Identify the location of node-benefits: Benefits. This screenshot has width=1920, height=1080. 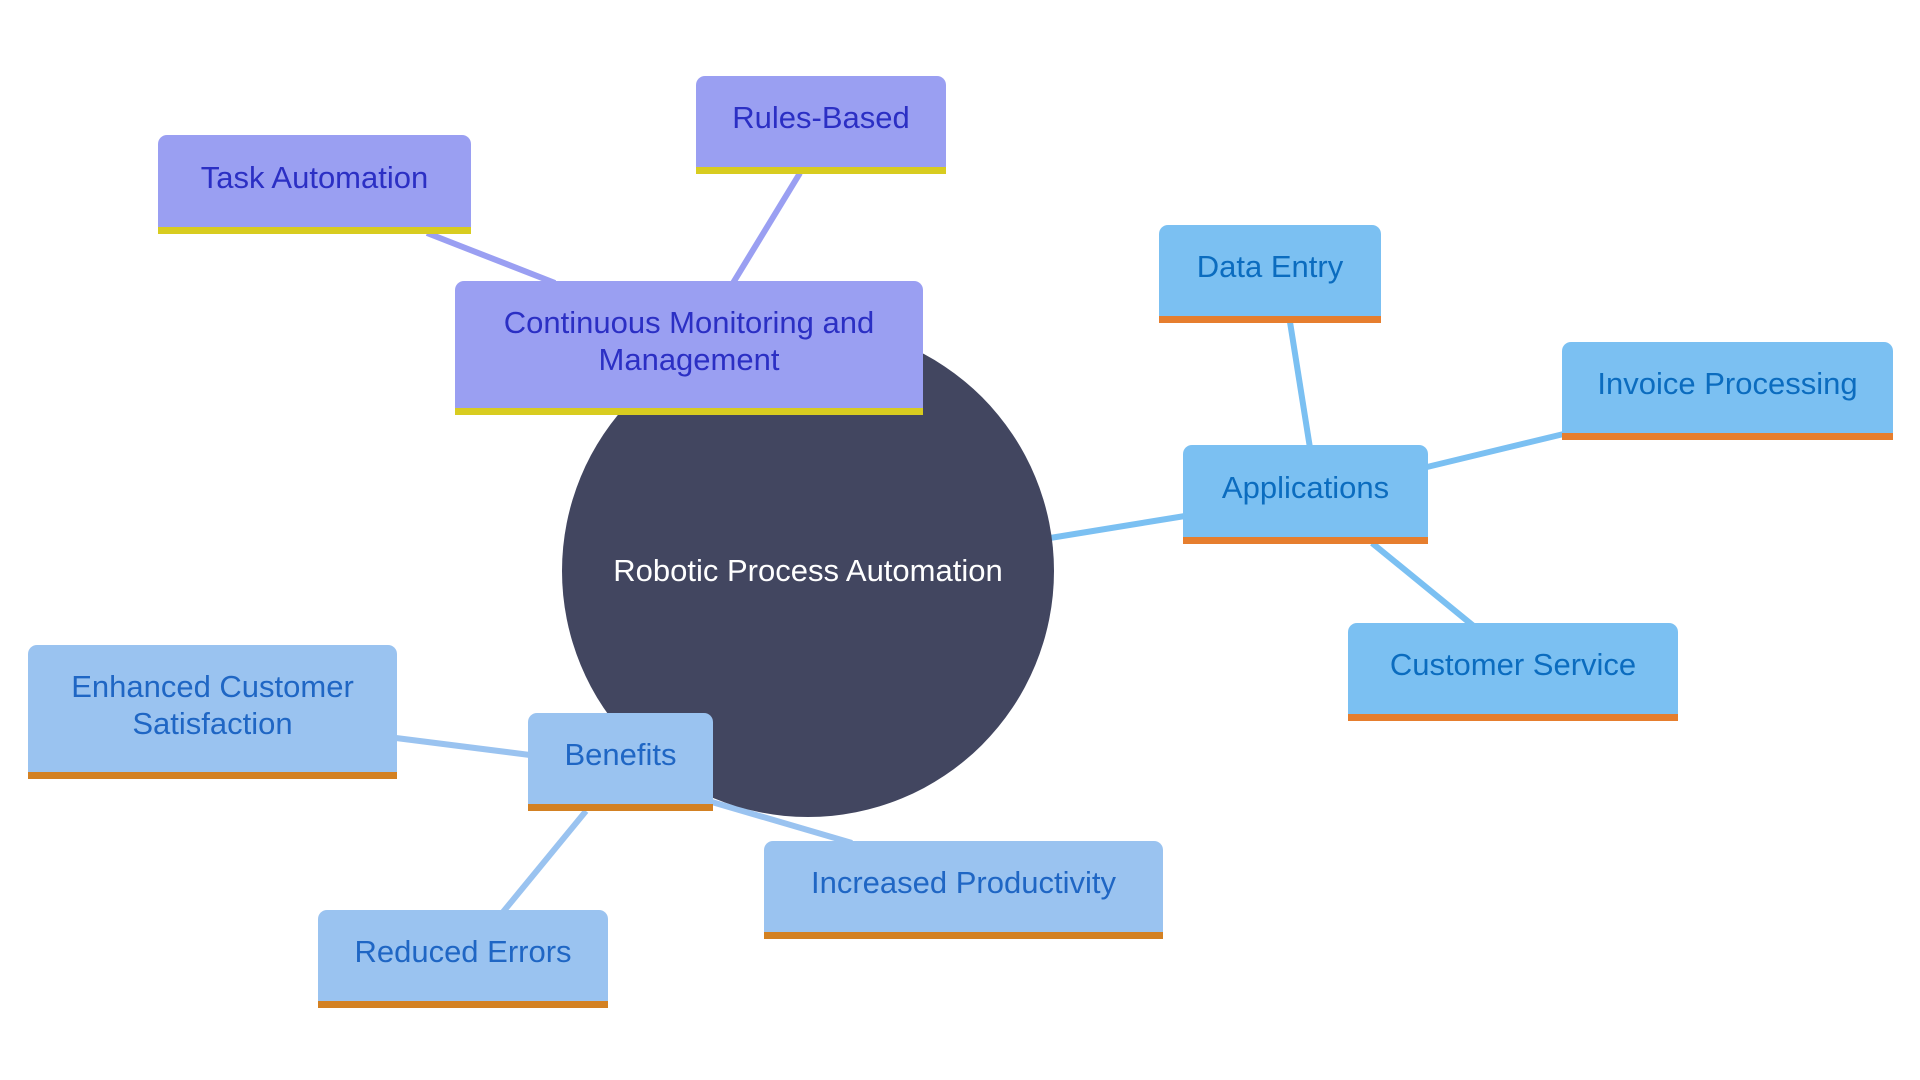
(620, 762).